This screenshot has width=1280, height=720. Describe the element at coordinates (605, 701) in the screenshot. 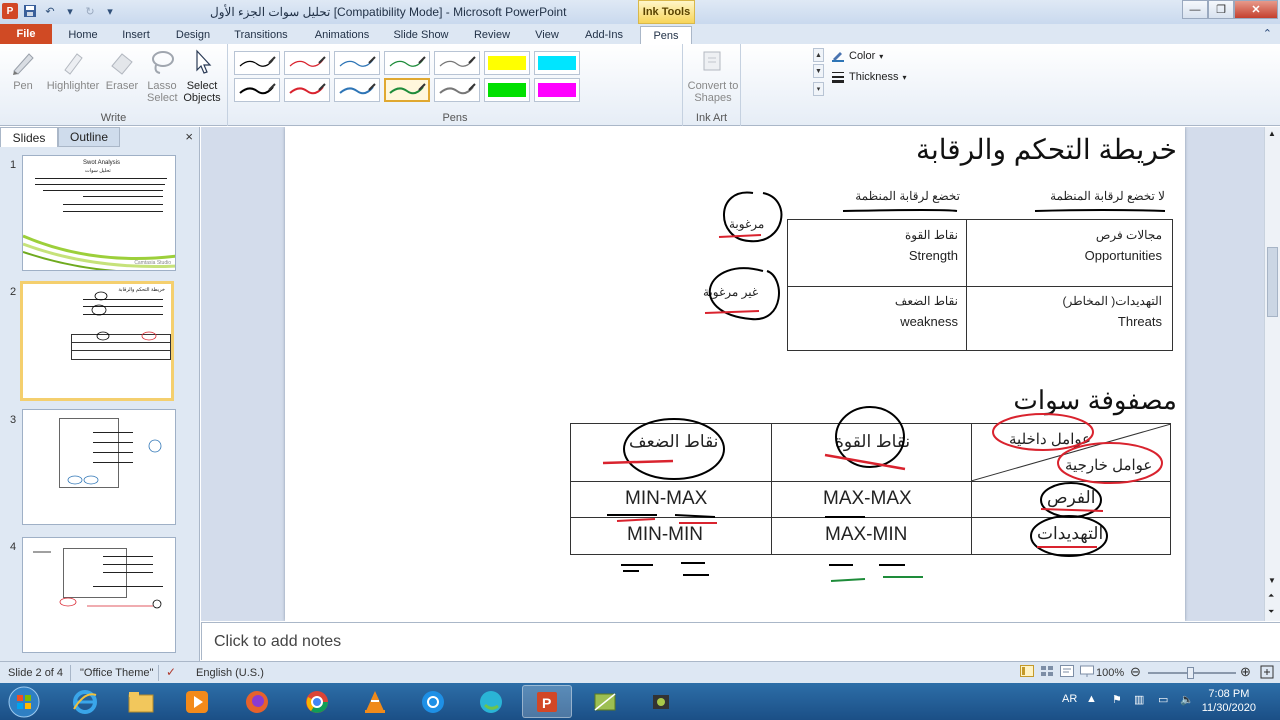

I see `camtasia-icon` at that location.